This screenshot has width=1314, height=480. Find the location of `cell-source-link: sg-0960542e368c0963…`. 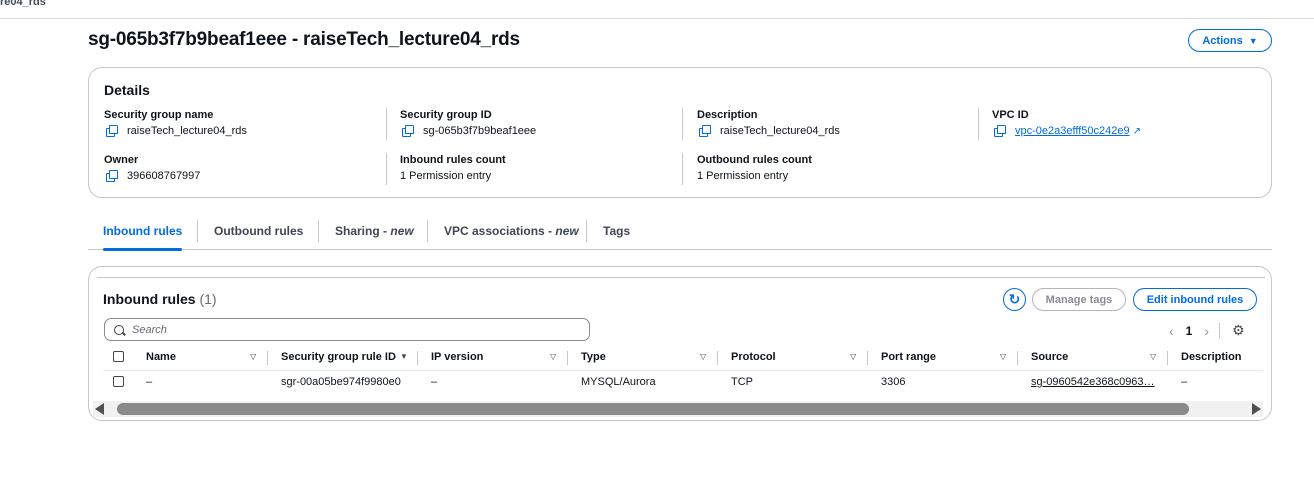

cell-source-link: sg-0960542e368c0963… is located at coordinates (1093, 382).